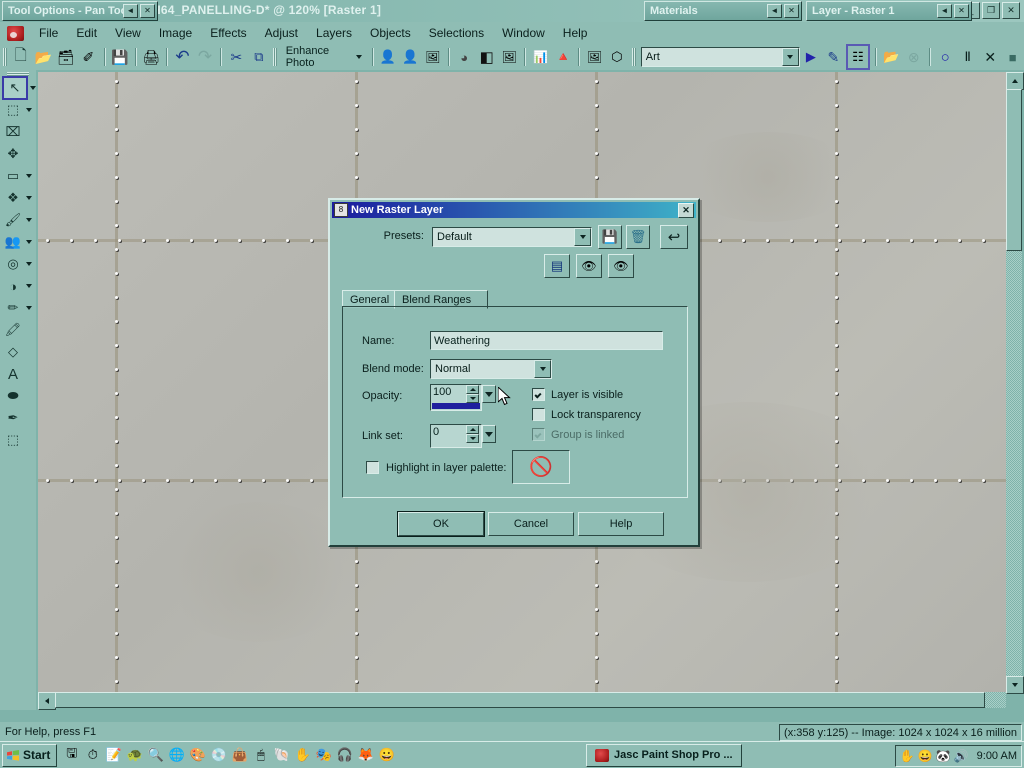 The image size is (1024, 768). Describe the element at coordinates (961, 756) in the screenshot. I see `tray-volume-icon: 🔊` at that location.